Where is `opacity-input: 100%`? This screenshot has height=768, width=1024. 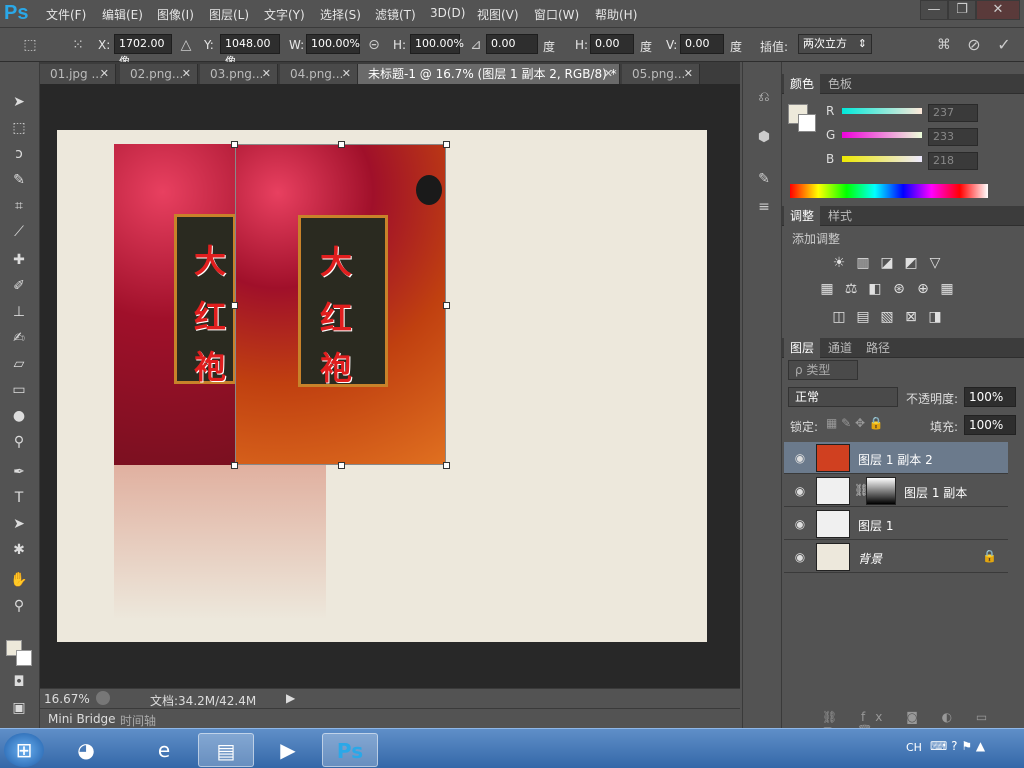 opacity-input: 100% is located at coordinates (990, 397).